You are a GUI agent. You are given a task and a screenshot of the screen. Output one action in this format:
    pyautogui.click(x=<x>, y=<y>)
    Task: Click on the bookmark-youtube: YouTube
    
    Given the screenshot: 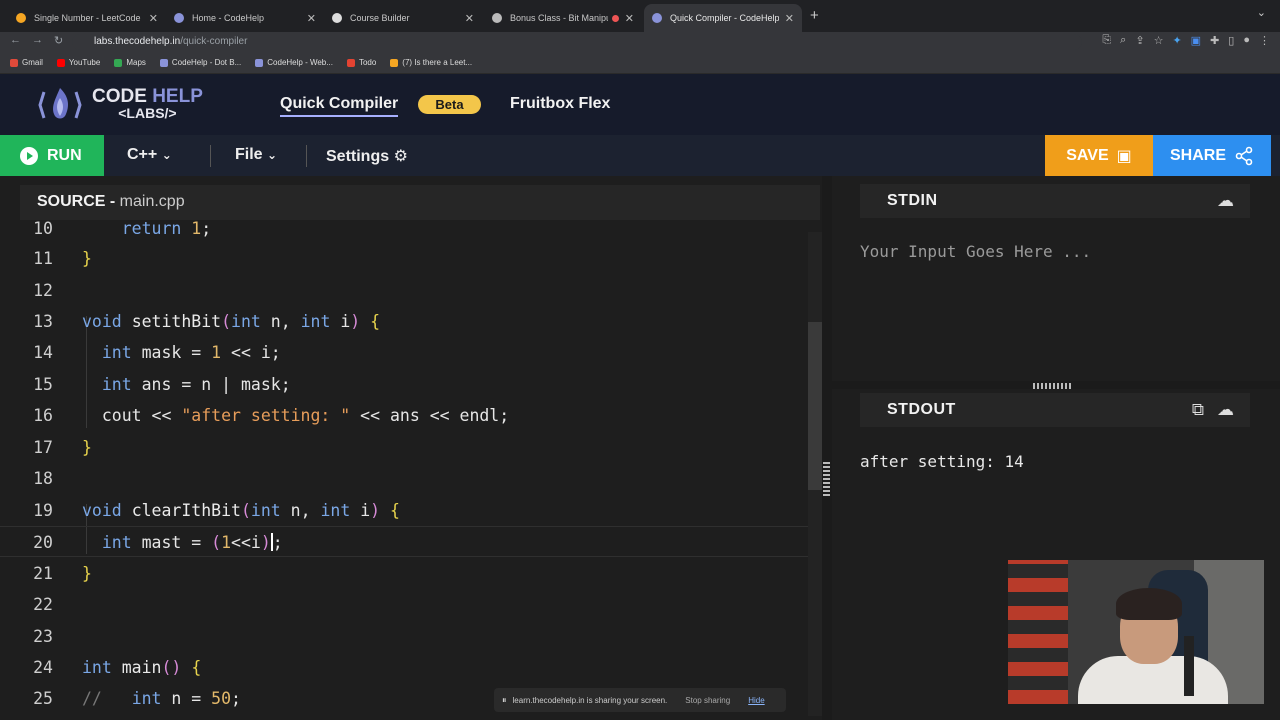 What is the action you would take?
    pyautogui.click(x=78, y=62)
    